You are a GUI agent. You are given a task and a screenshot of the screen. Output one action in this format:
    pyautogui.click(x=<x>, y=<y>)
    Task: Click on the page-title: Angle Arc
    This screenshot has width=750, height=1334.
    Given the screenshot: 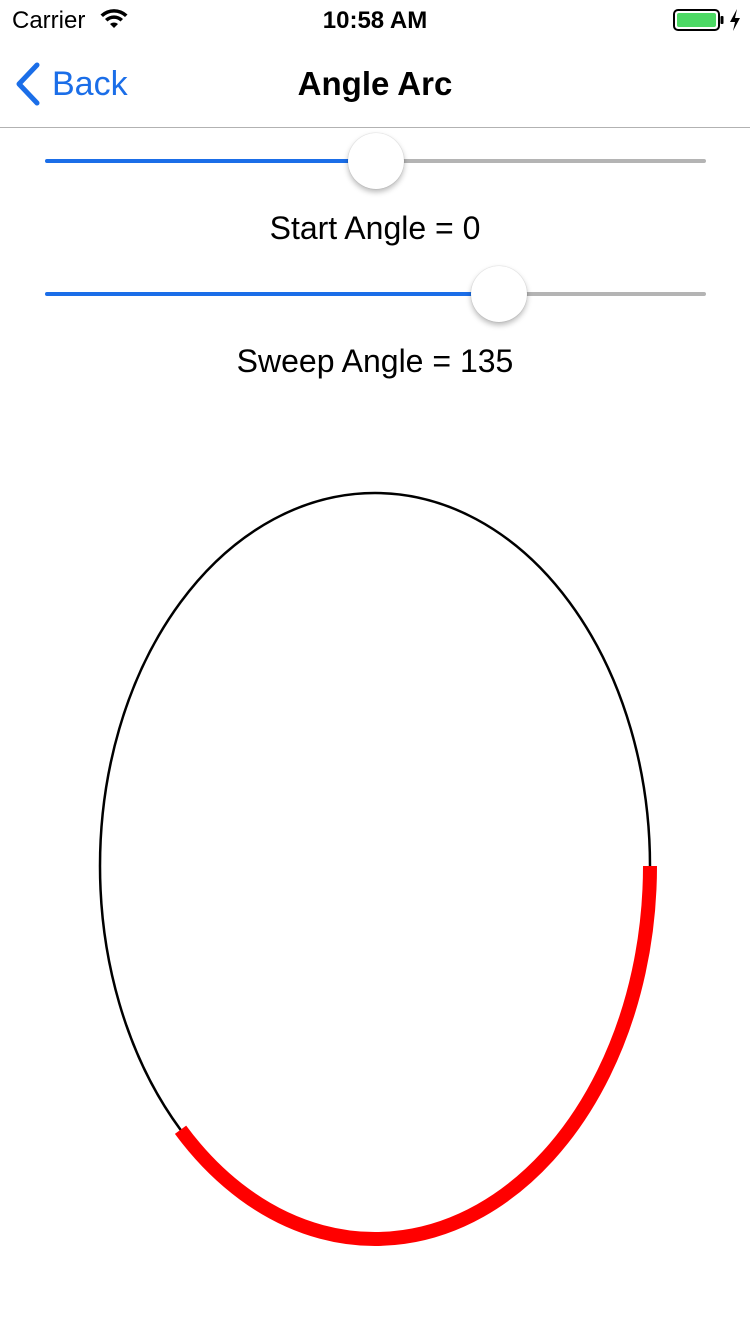 What is the action you would take?
    pyautogui.click(x=375, y=83)
    